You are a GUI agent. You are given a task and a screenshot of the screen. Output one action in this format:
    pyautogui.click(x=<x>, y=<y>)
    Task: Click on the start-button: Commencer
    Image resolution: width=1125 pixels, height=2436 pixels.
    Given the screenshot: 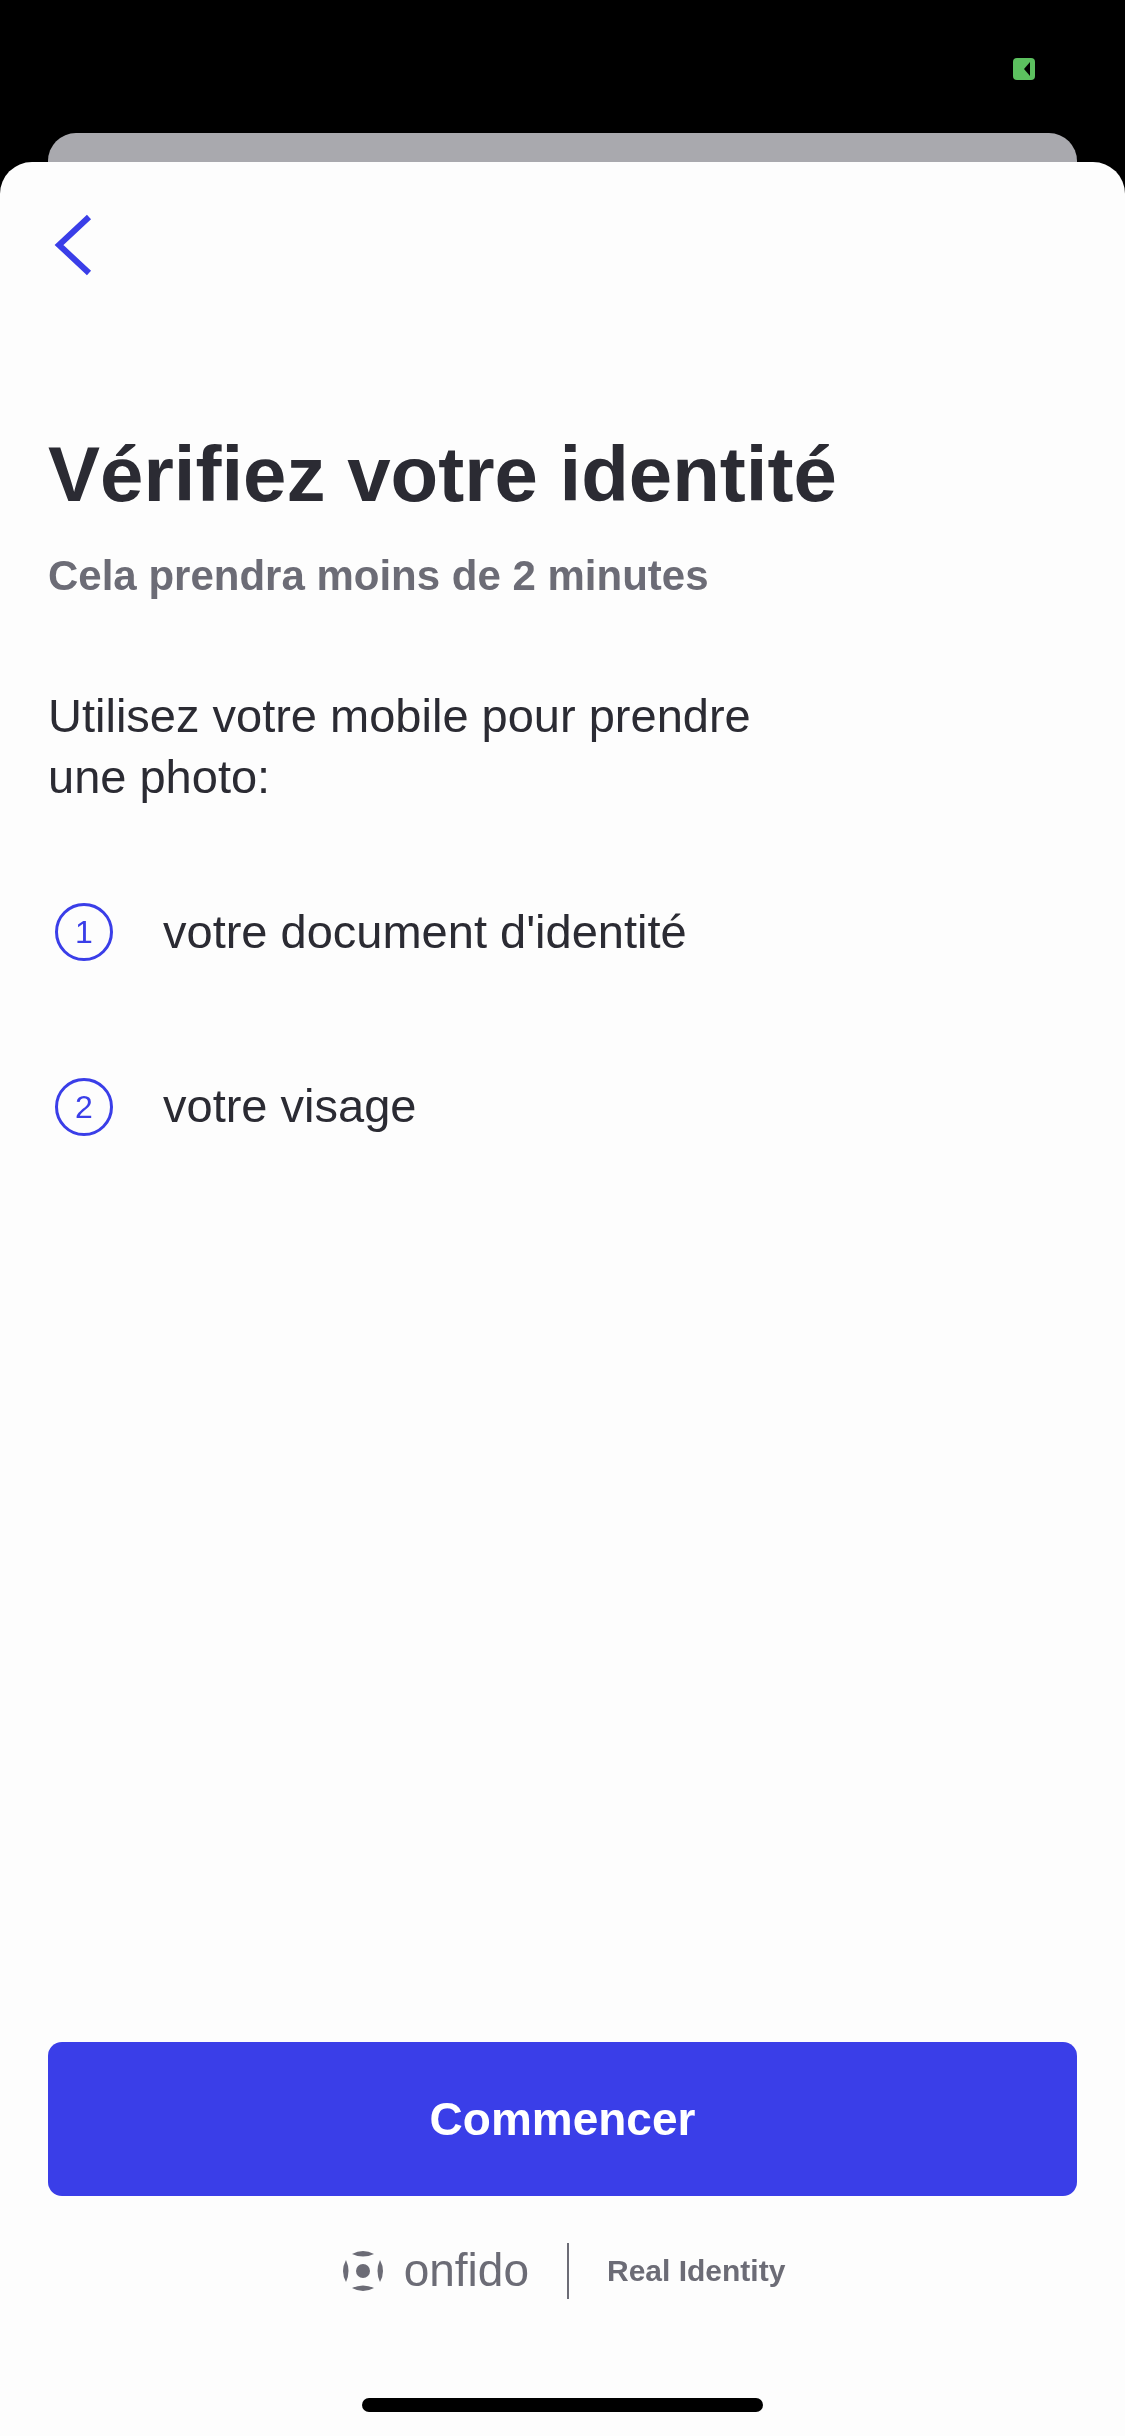 What is the action you would take?
    pyautogui.click(x=562, y=2119)
    